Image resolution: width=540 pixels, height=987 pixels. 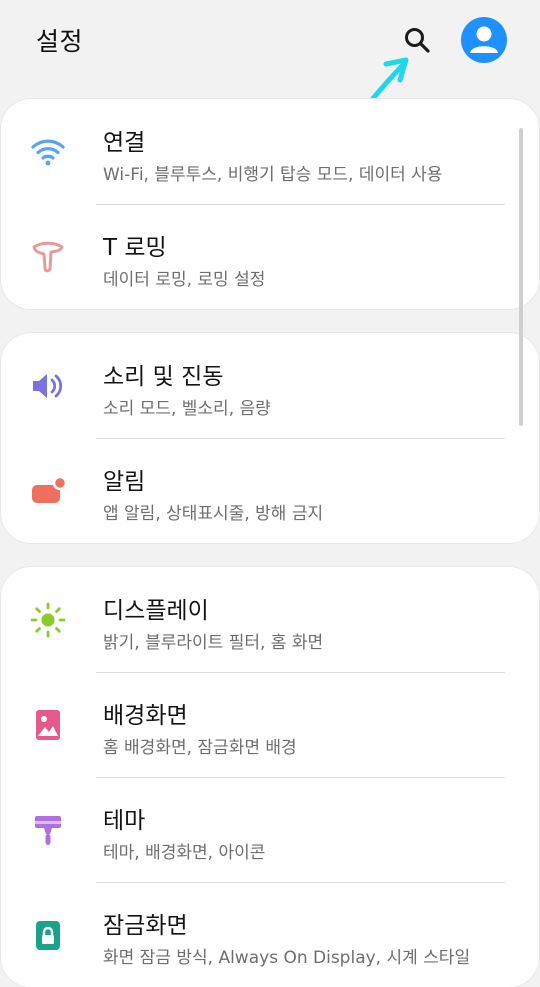 What do you see at coordinates (48, 386) in the screenshot?
I see `speaker-icon` at bounding box center [48, 386].